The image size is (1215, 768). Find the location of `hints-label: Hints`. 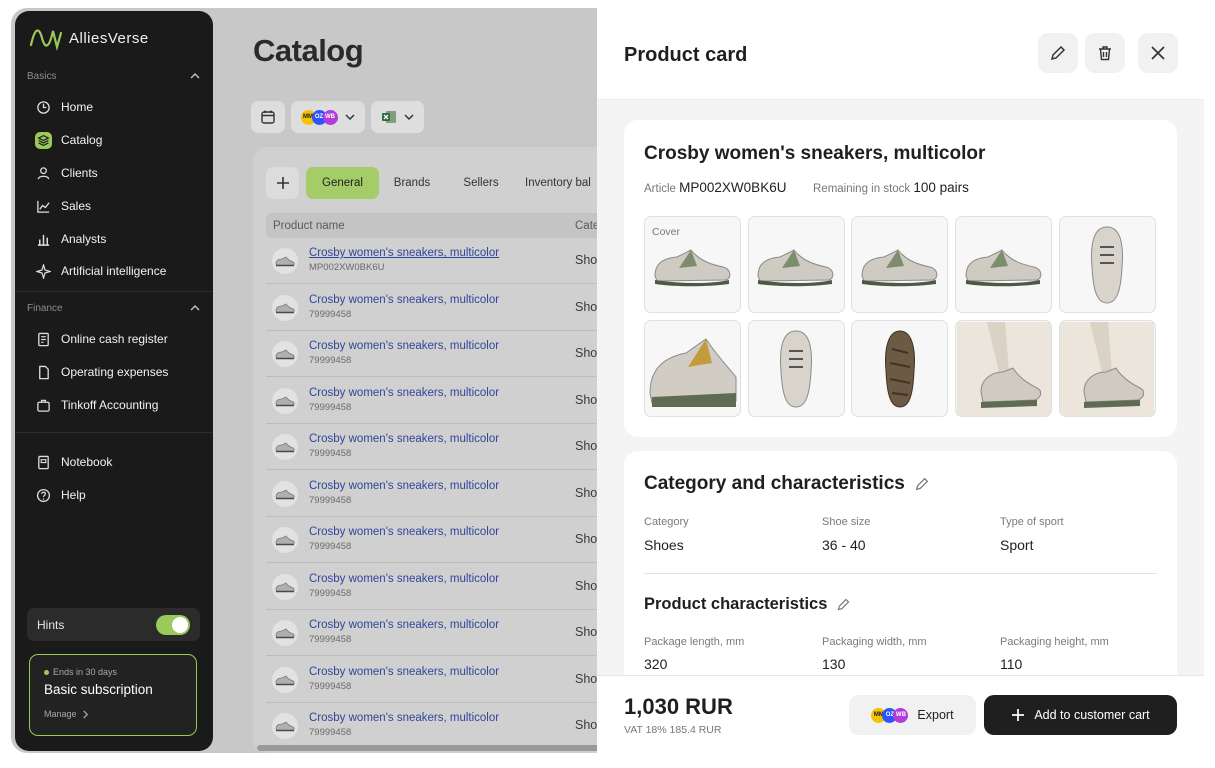

hints-label: Hints is located at coordinates (51, 624).